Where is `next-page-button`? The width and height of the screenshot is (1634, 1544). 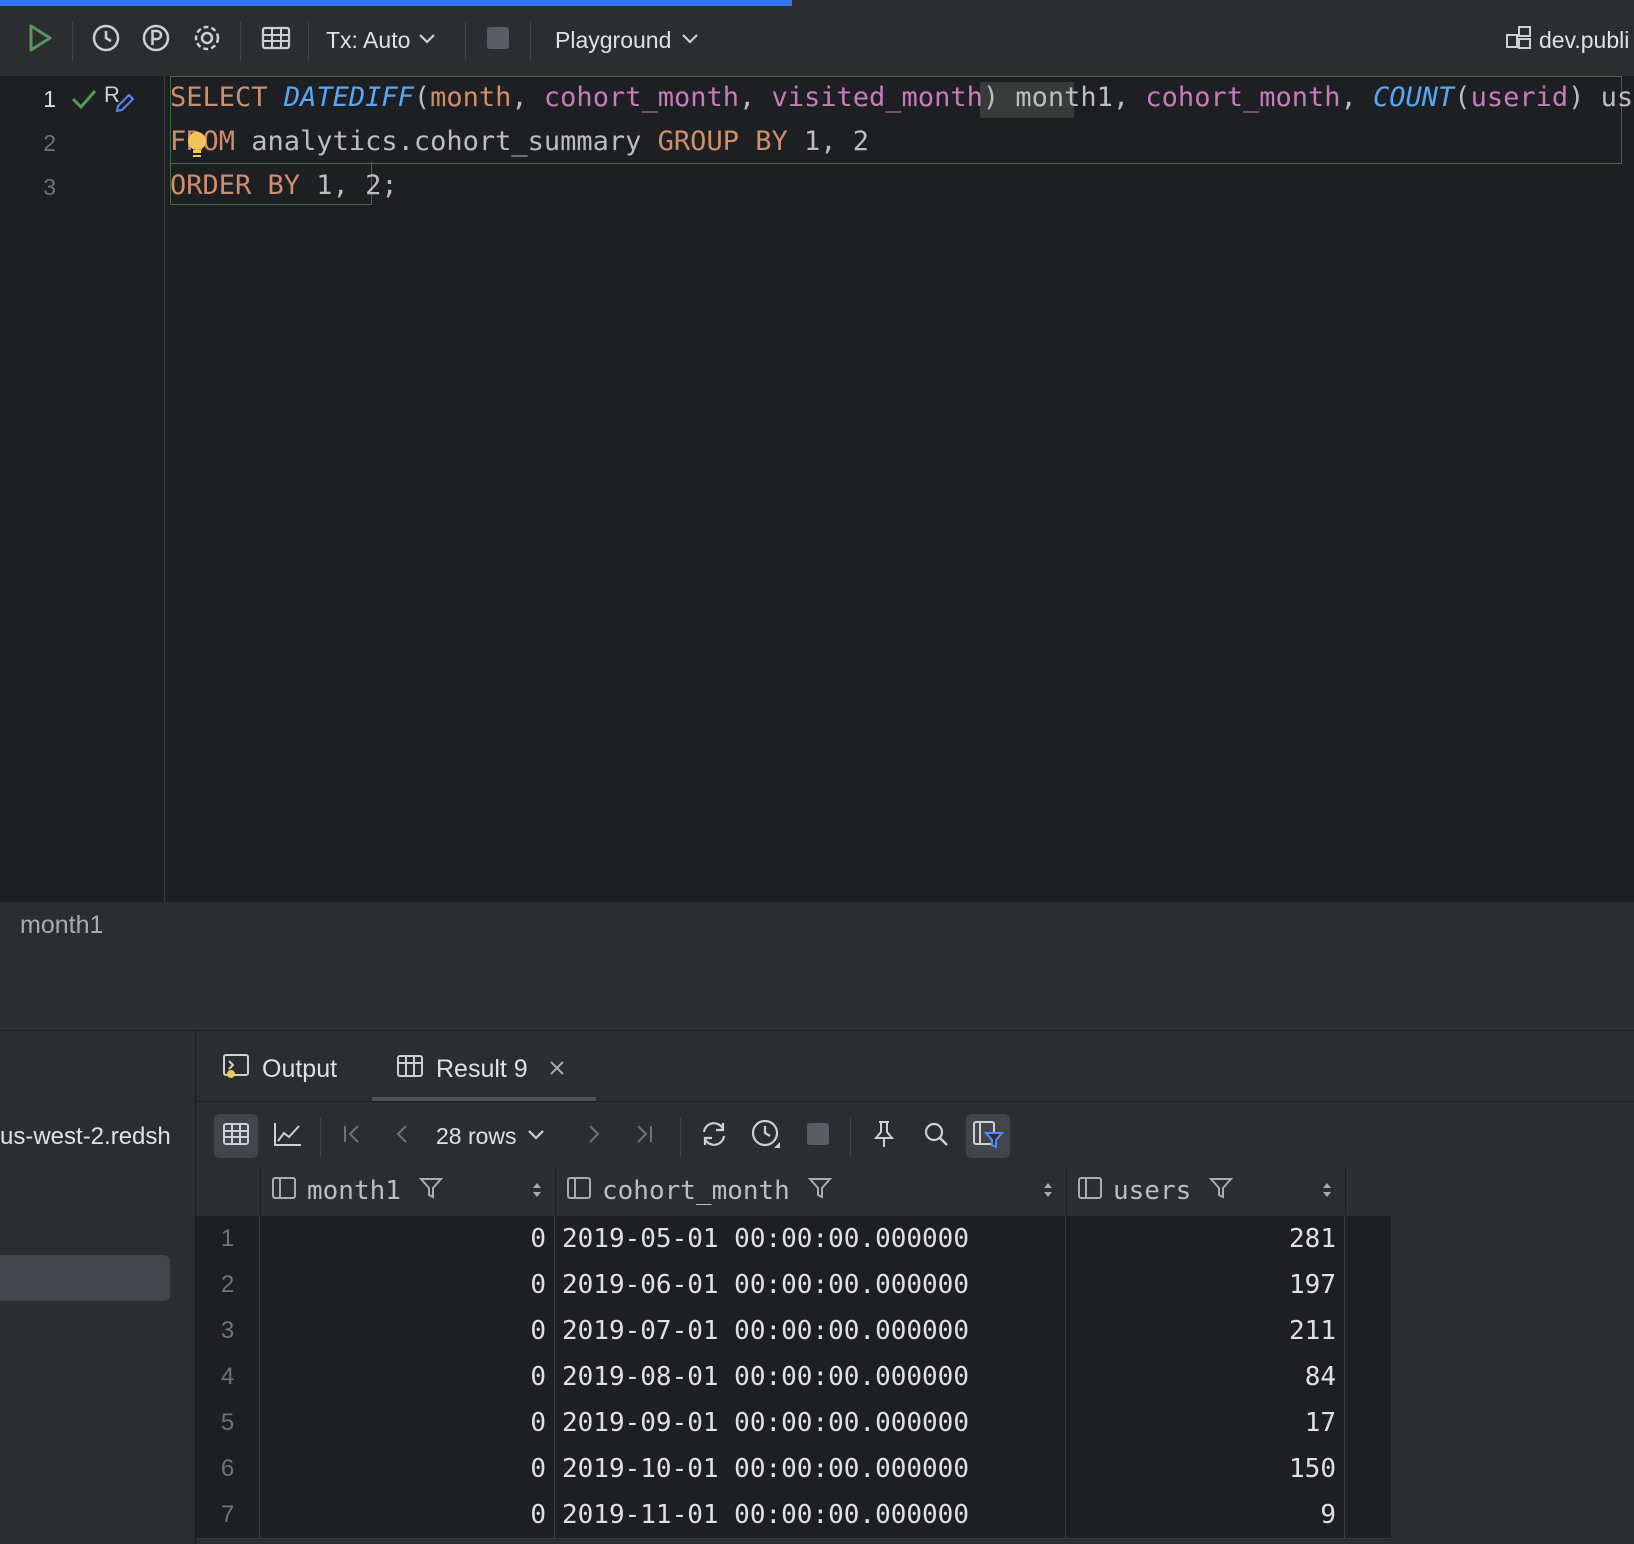 next-page-button is located at coordinates (594, 1136).